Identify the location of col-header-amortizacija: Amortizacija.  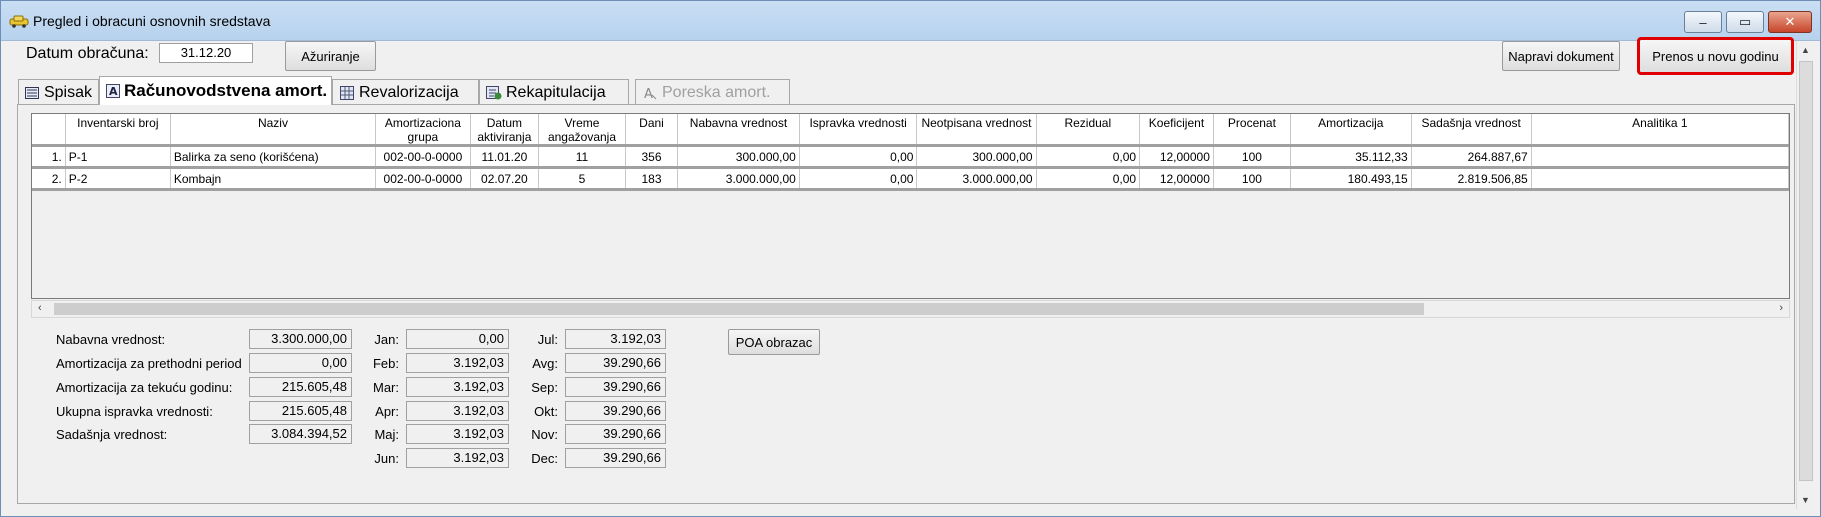
(1351, 130).